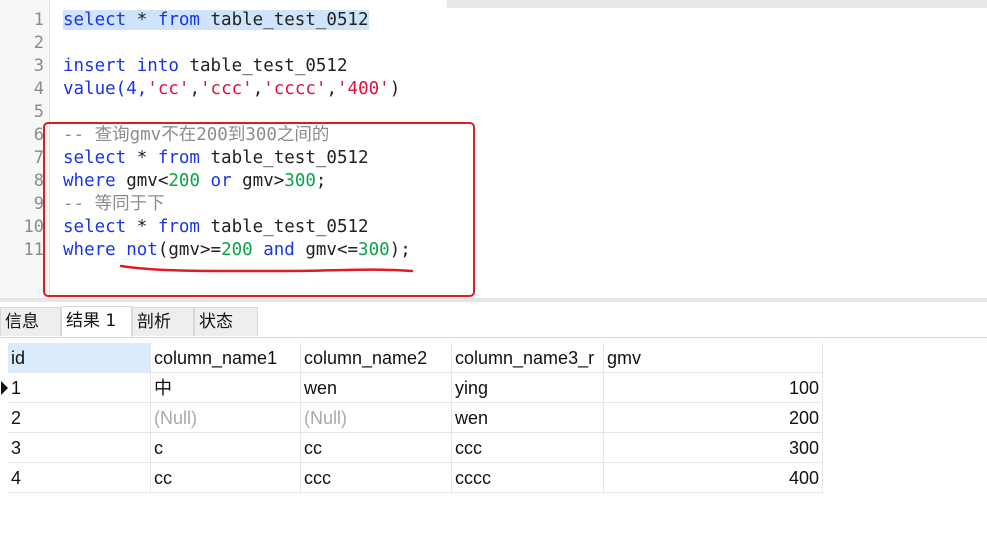 This screenshot has width=987, height=552. I want to click on code-text: select * from table_test_0512, so click(216, 20).